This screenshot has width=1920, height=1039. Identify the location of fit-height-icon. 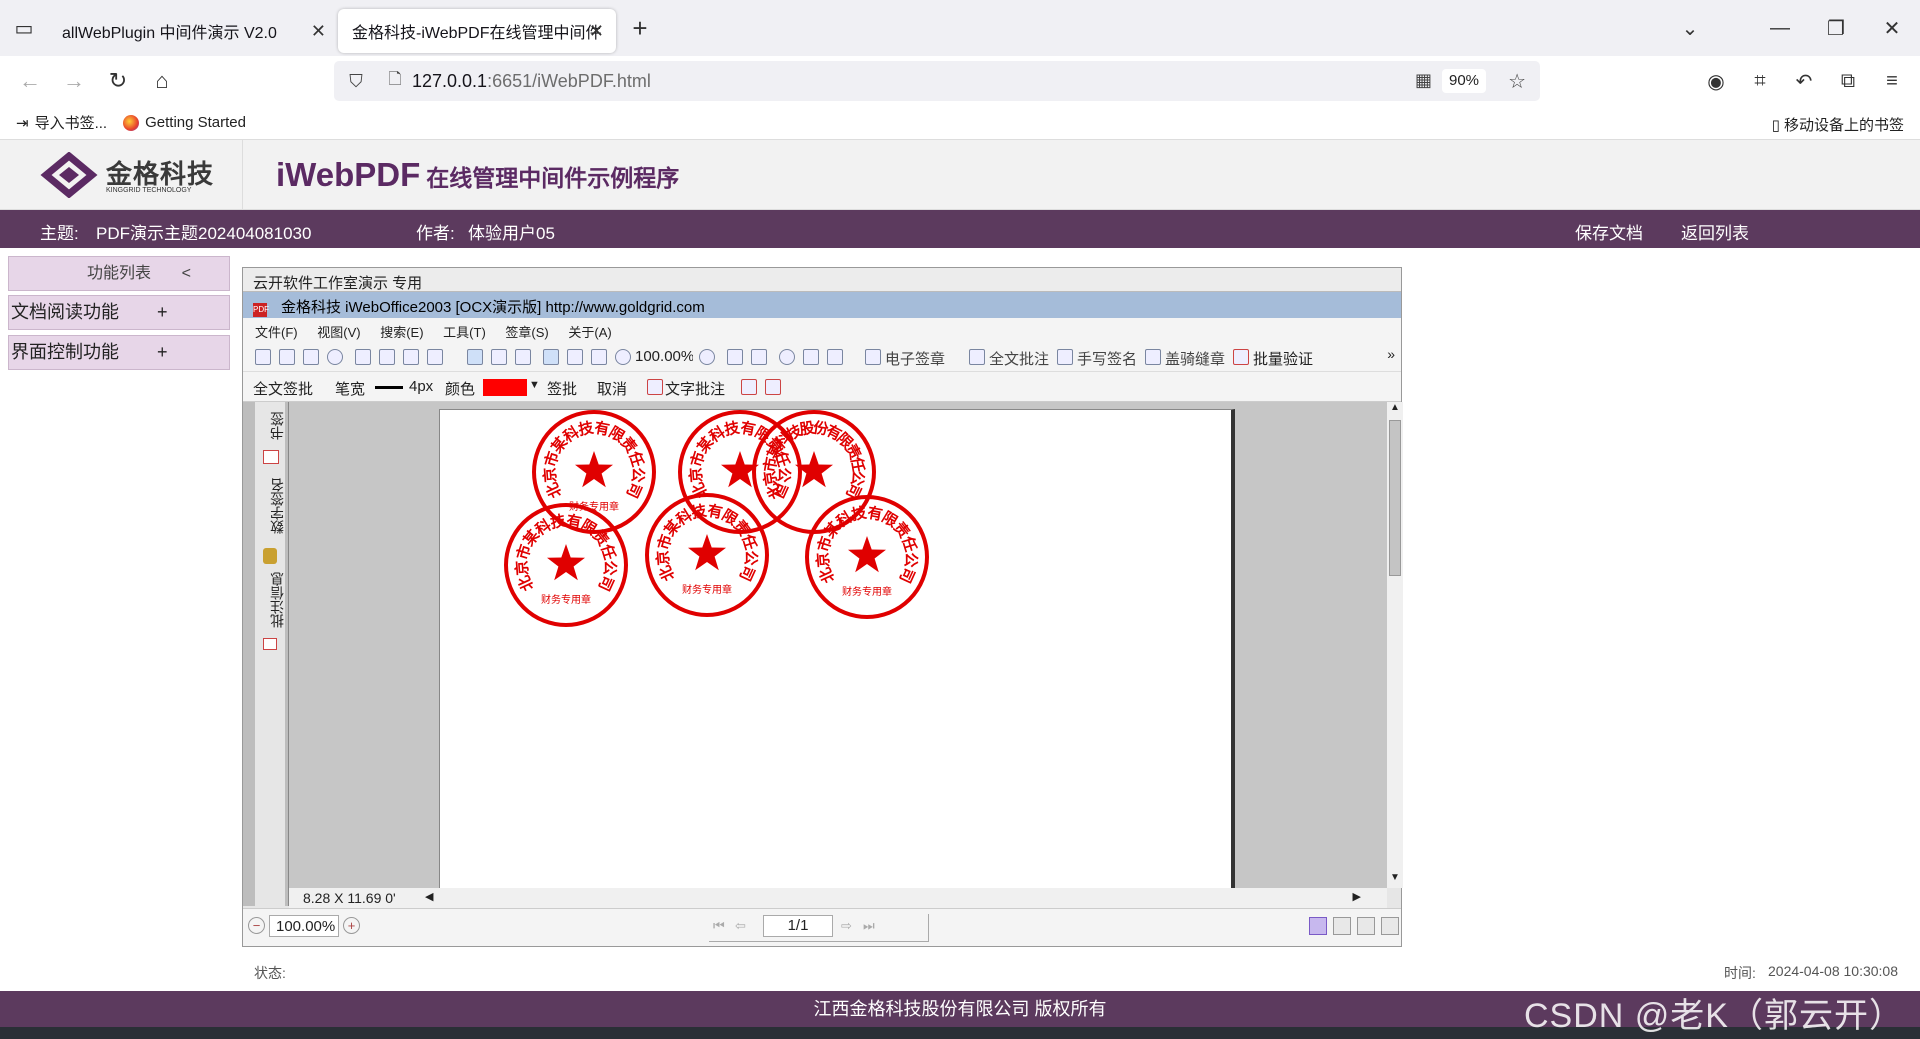
(575, 357).